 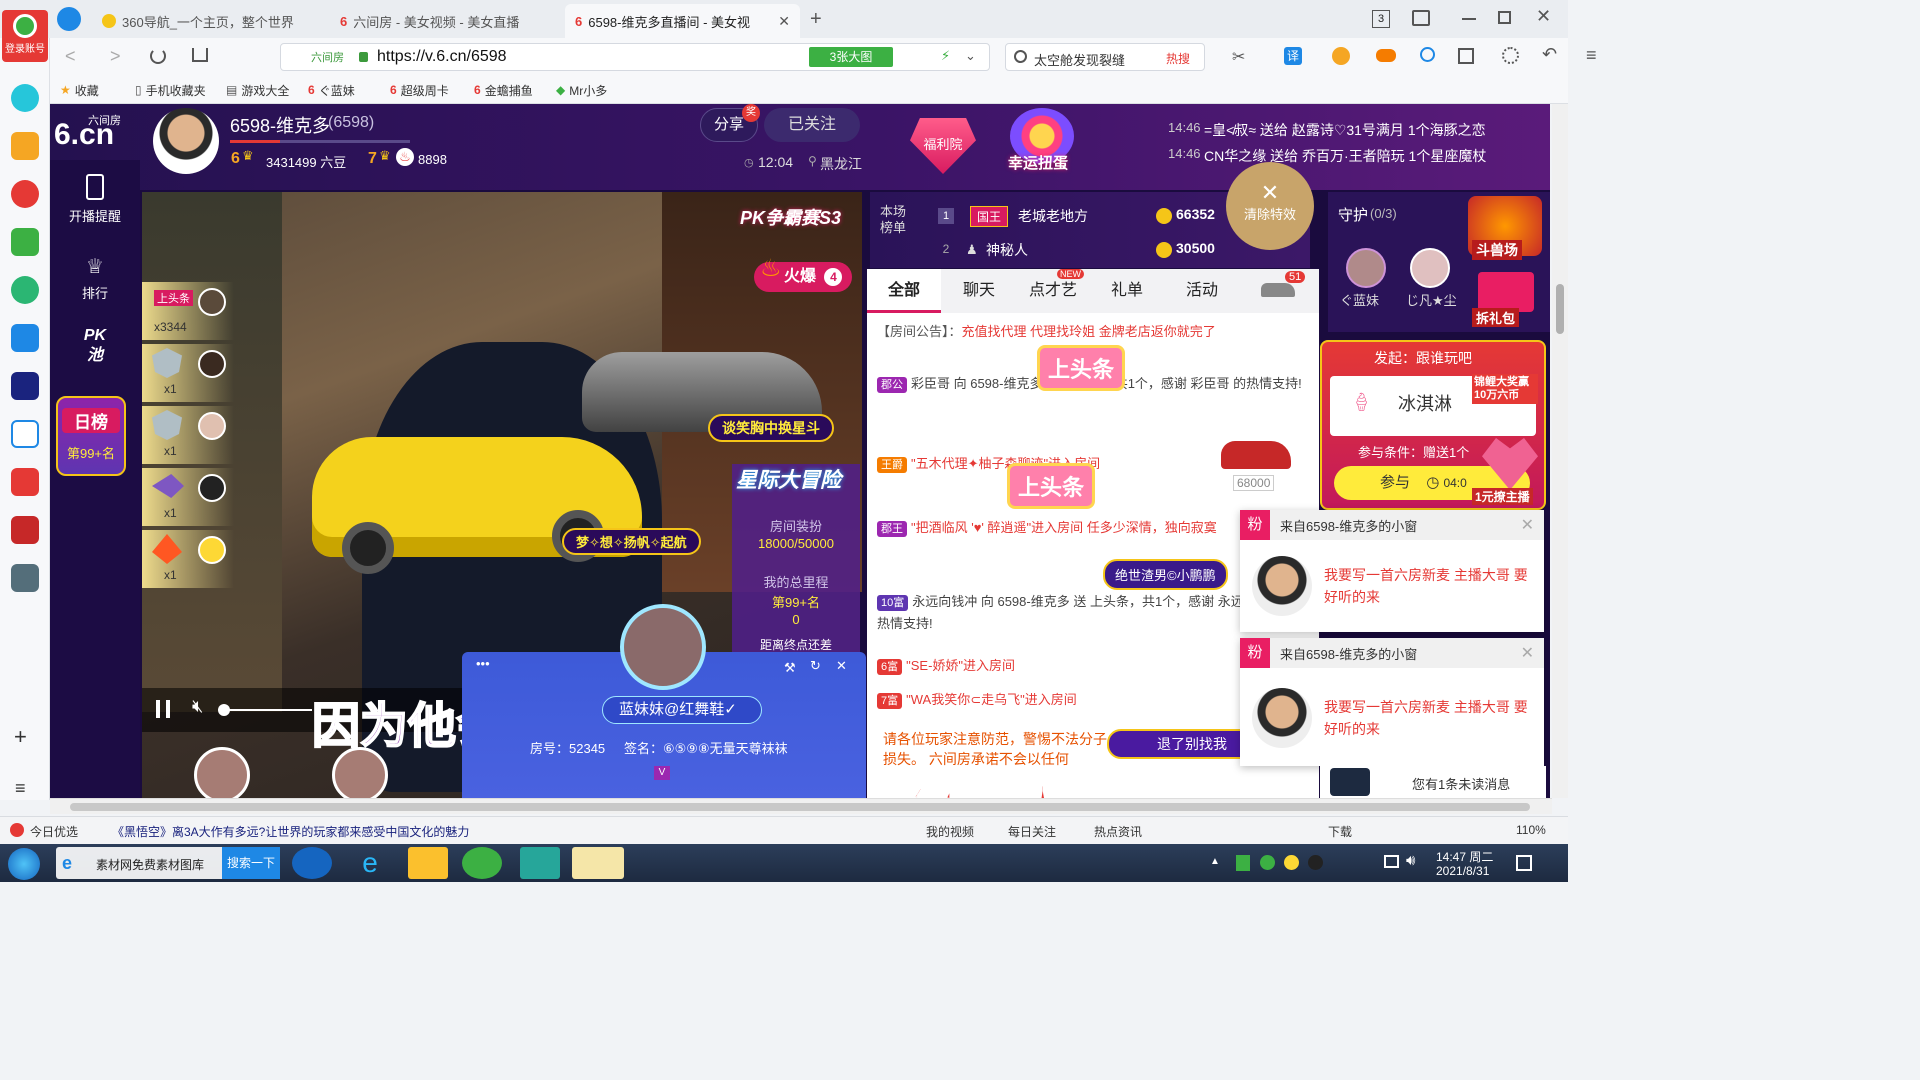 I want to click on coin-icon, so click(x=1341, y=56).